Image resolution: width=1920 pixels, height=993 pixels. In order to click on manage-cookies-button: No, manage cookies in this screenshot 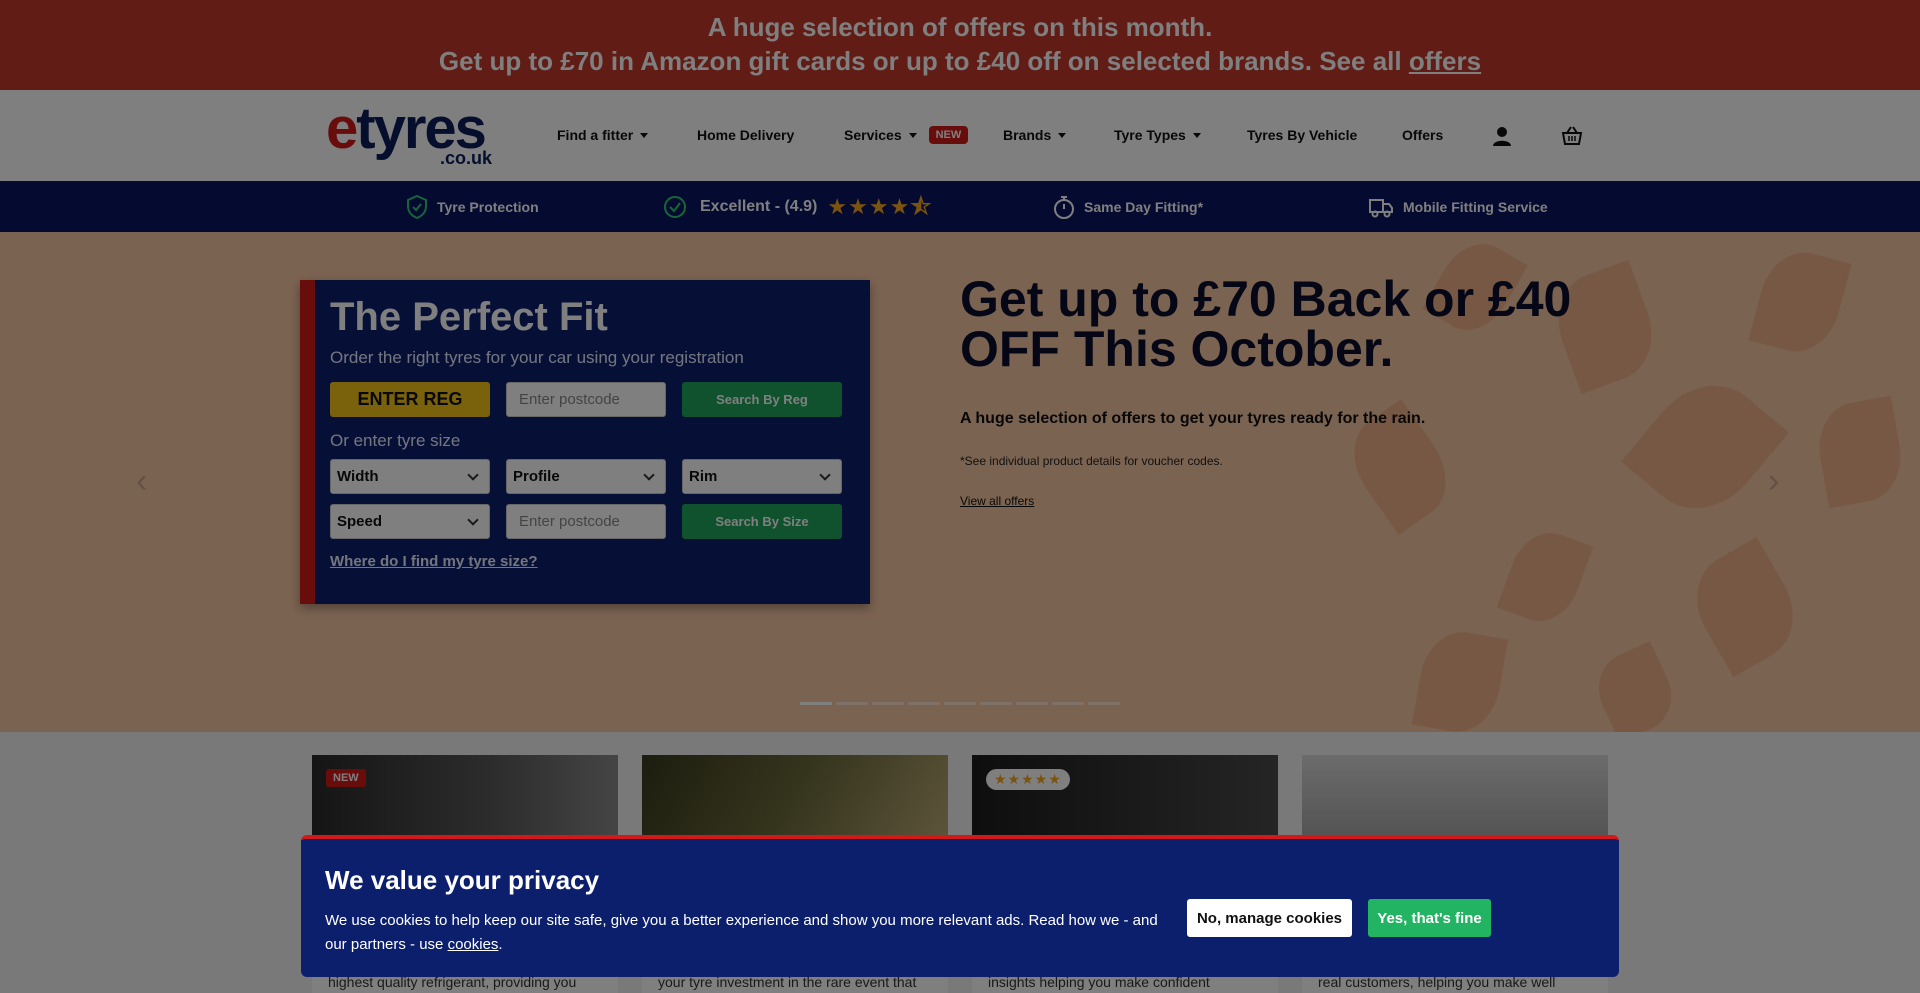, I will do `click(1269, 918)`.